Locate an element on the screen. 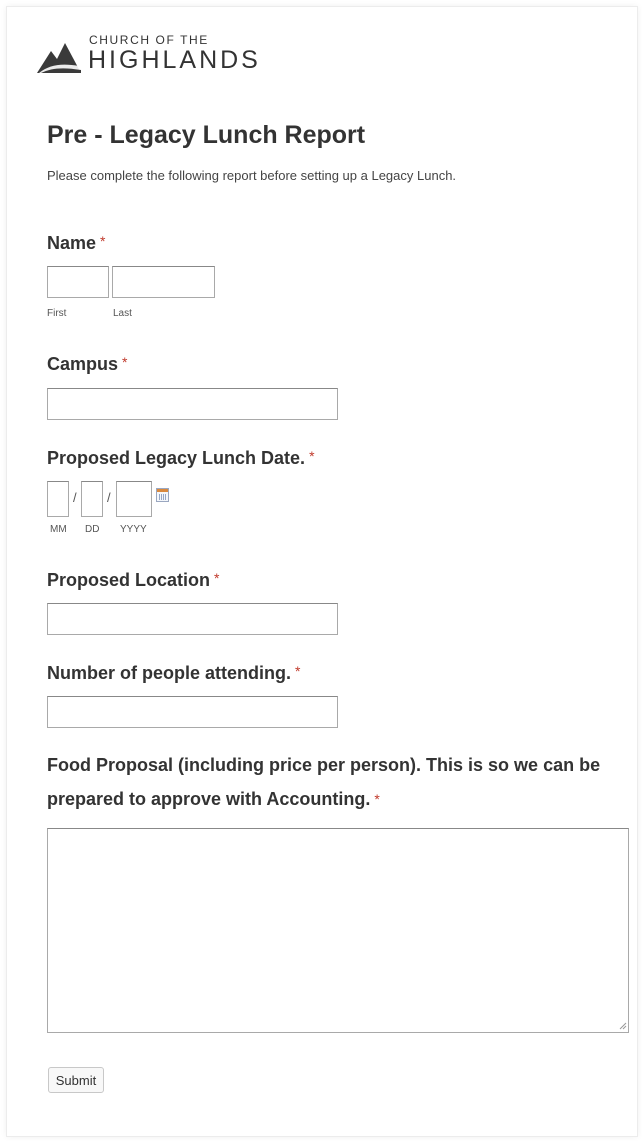  location-label-text: Proposed Location is located at coordinates (129, 580).